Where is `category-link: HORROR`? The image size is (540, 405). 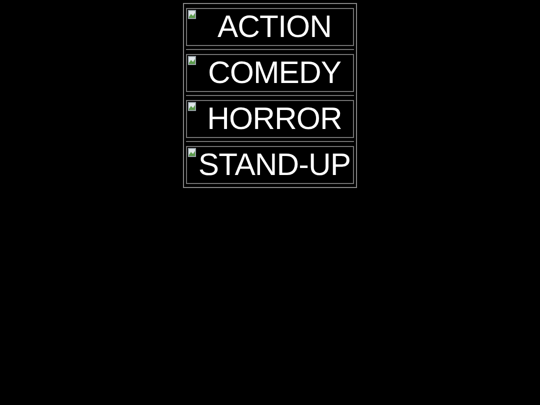 category-link: HORROR is located at coordinates (270, 119).